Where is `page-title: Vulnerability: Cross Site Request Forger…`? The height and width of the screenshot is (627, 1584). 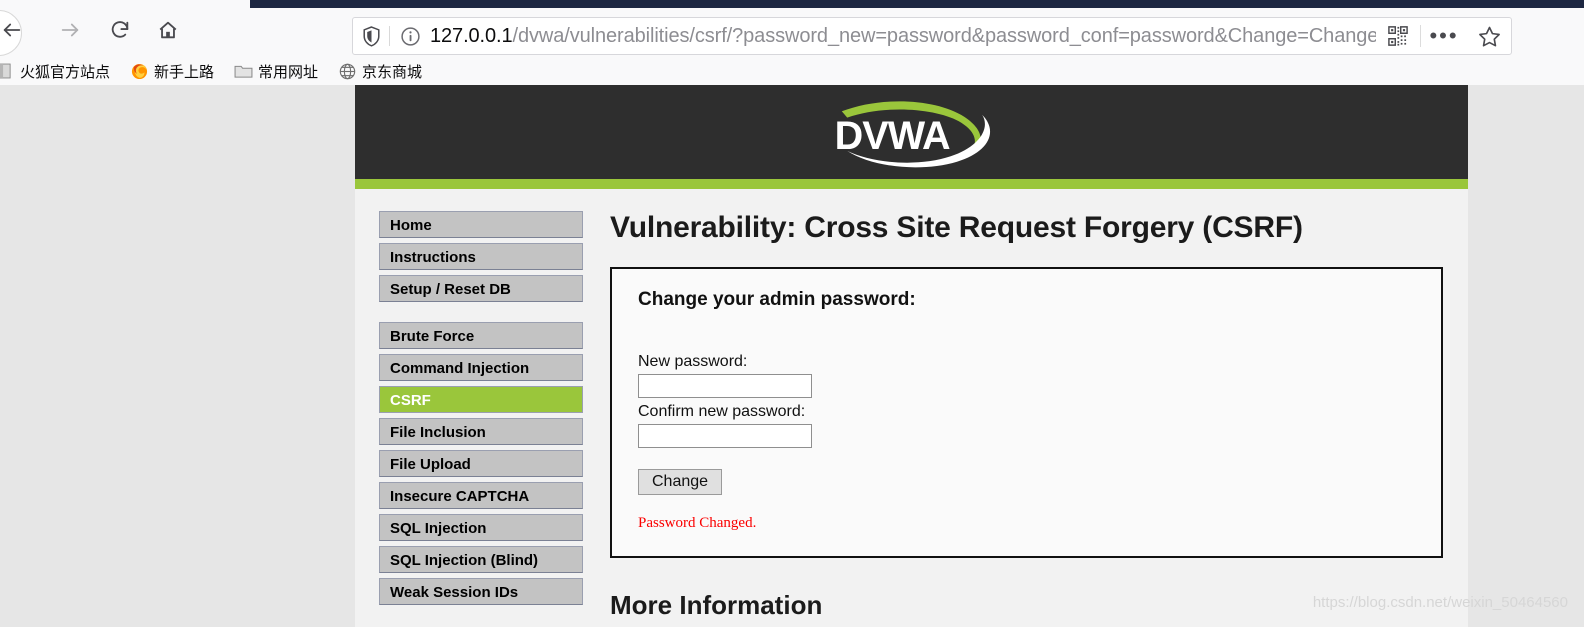
page-title: Vulnerability: Cross Site Request Forger… is located at coordinates (956, 227).